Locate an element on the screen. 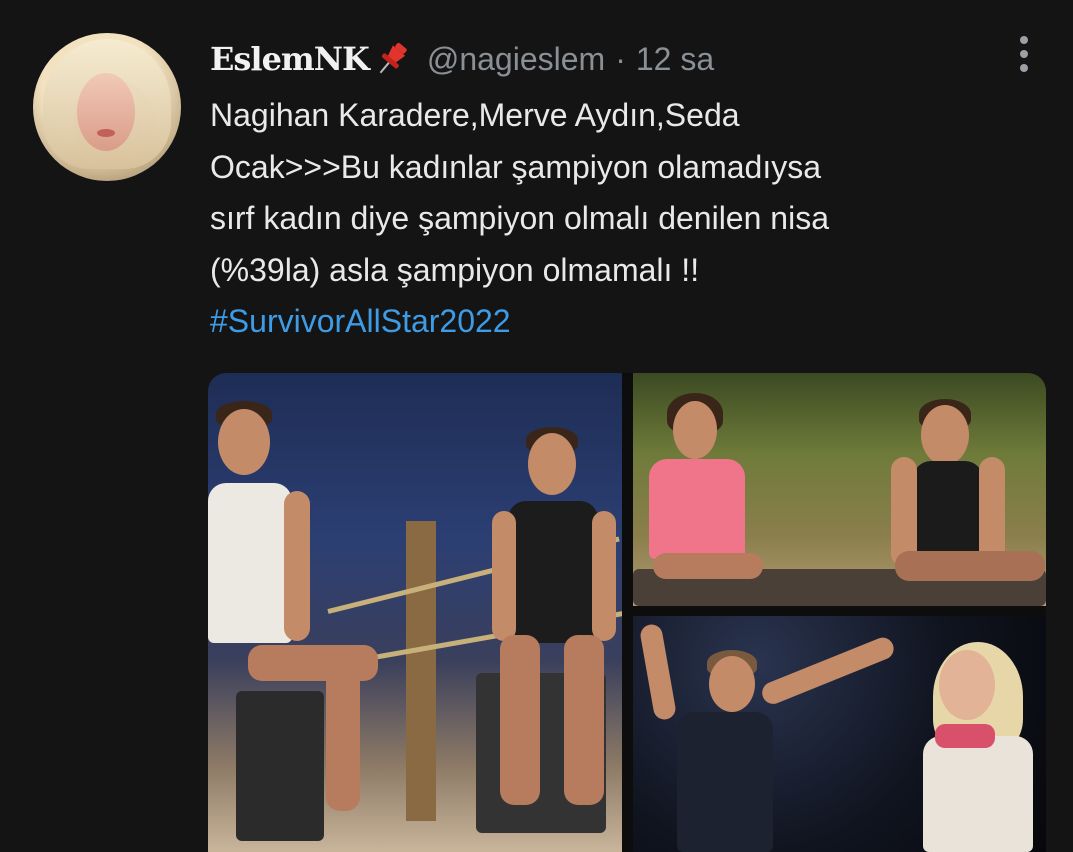 The width and height of the screenshot is (1073, 852). tweet-text-line: Ocak>>>Bu kadınlar şampiyon olamadıysa is located at coordinates (515, 166).